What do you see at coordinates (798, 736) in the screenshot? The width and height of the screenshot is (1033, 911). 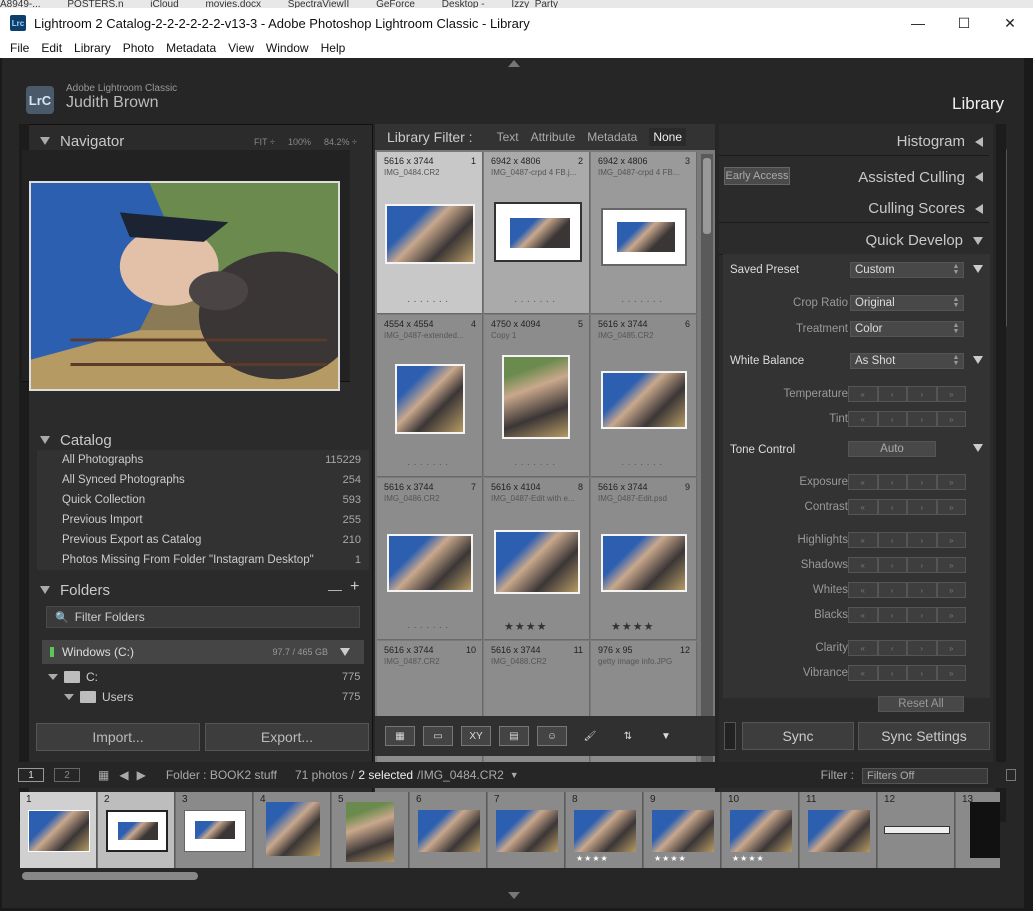 I see `sync-button: Sync` at bounding box center [798, 736].